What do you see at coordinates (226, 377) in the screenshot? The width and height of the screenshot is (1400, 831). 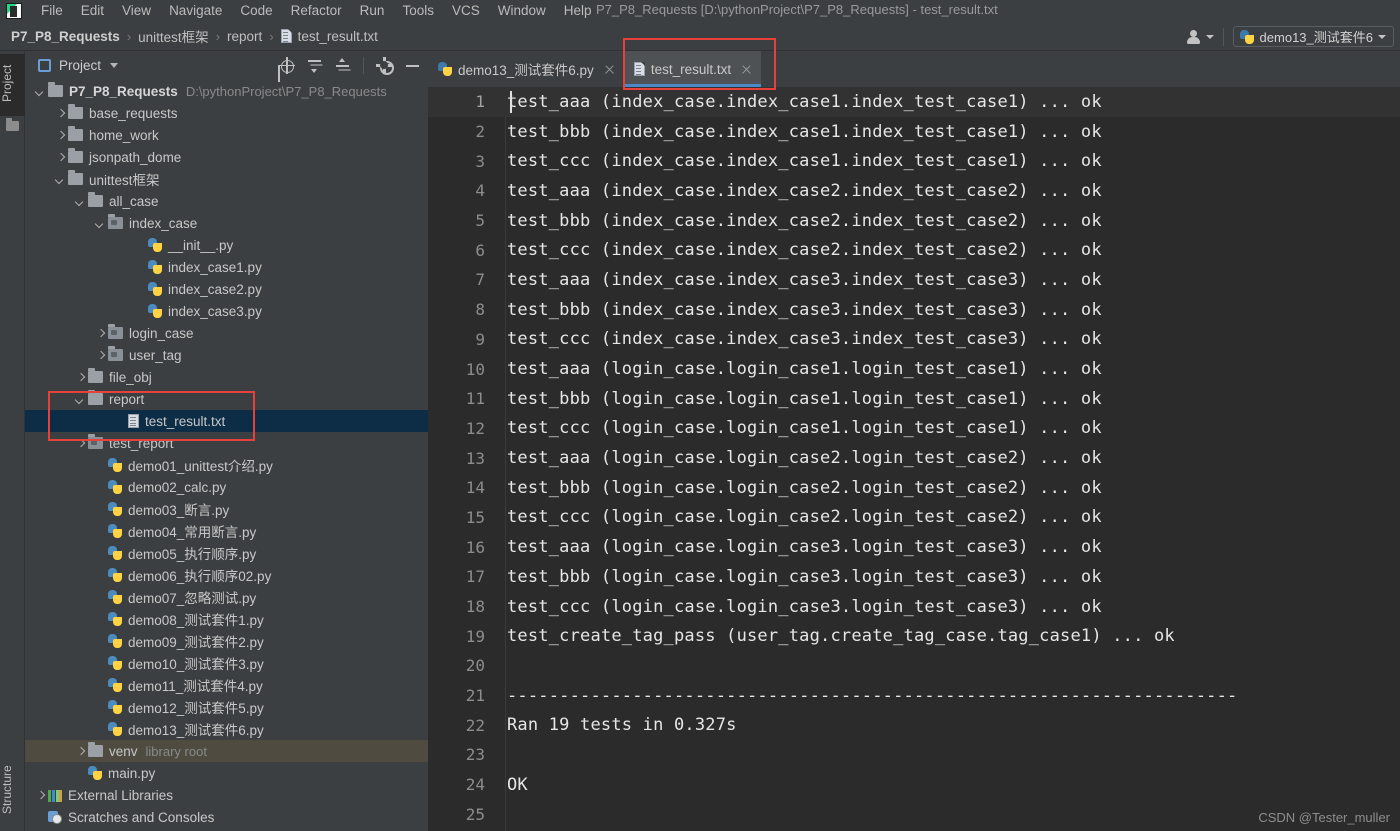 I see `tree-item-file-obj: file_obj` at bounding box center [226, 377].